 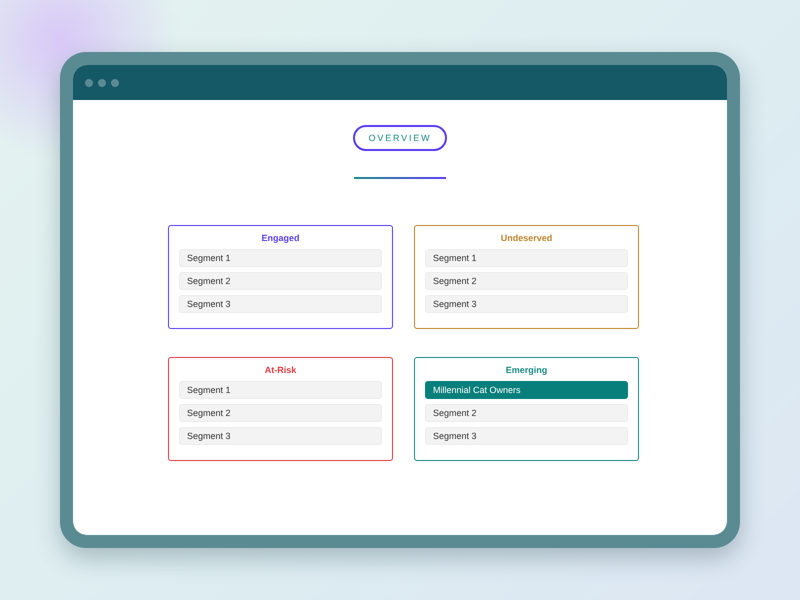 What do you see at coordinates (400, 138) in the screenshot?
I see `overview-label: OVERVIEW` at bounding box center [400, 138].